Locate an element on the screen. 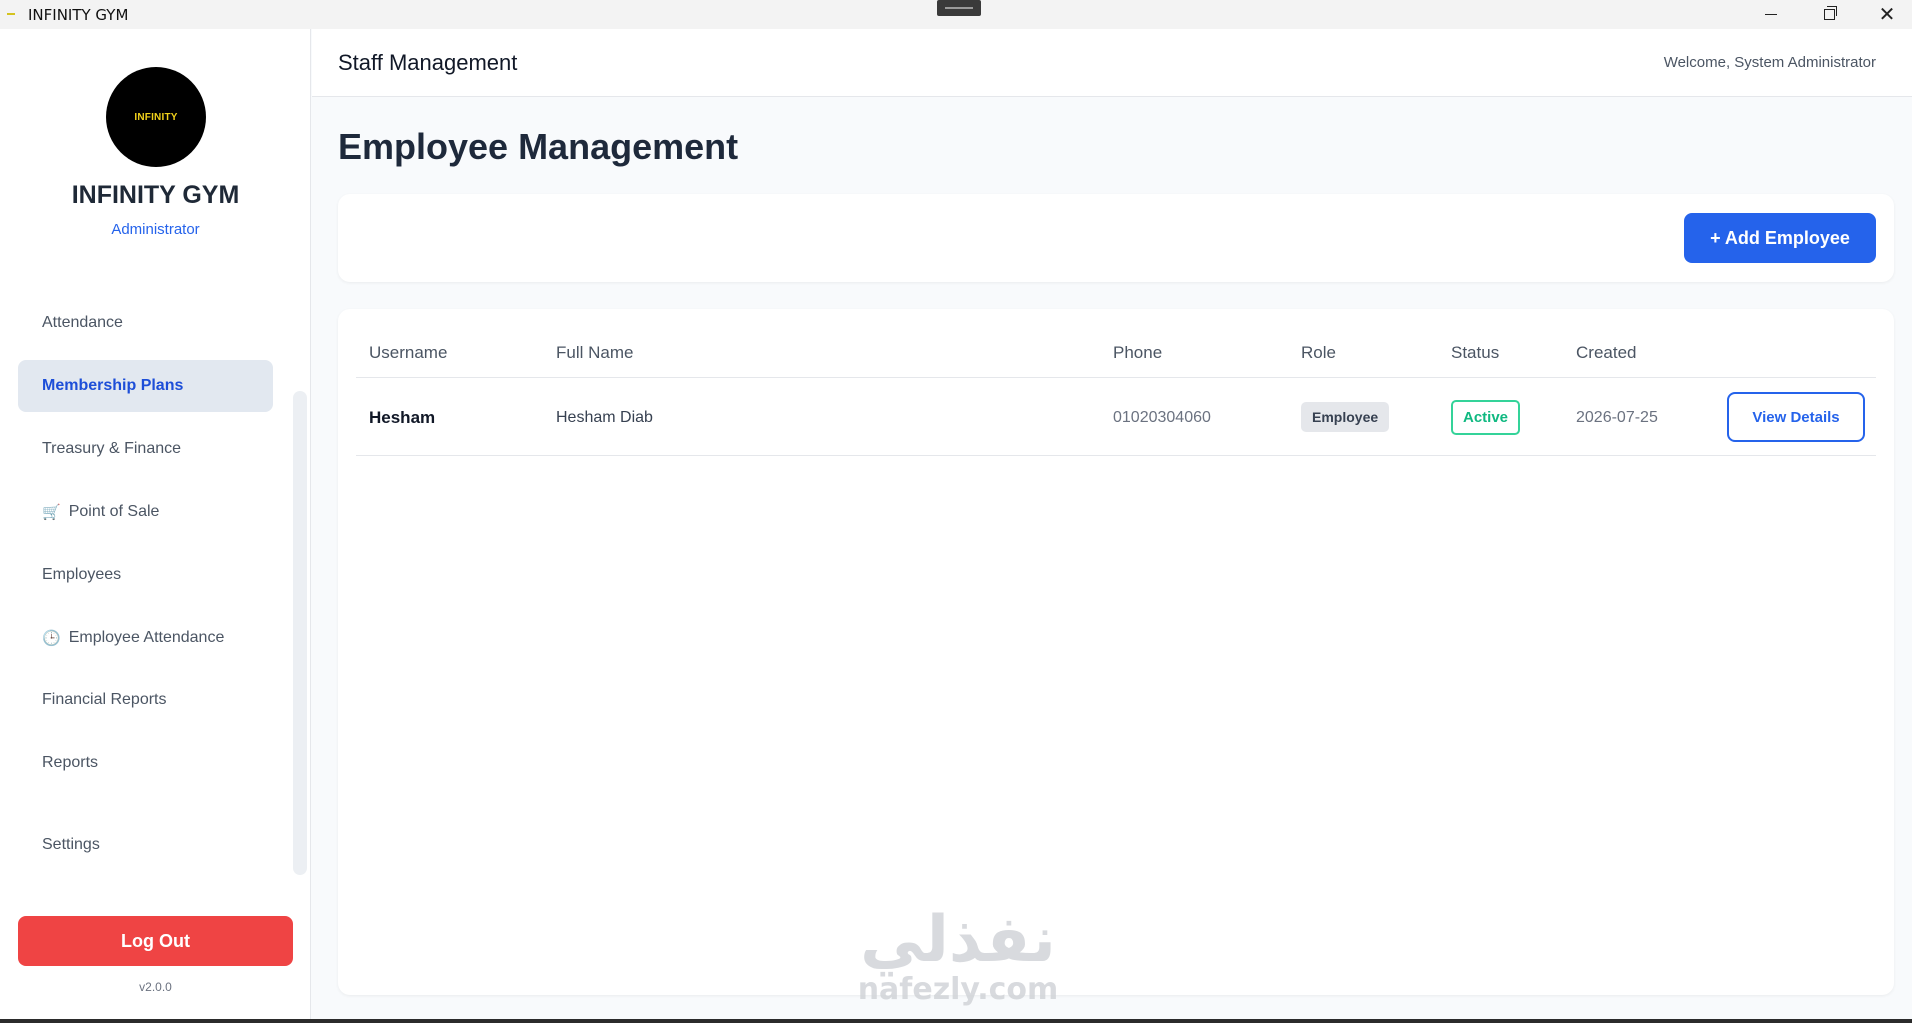  minimize-button is located at coordinates (1771, 14).